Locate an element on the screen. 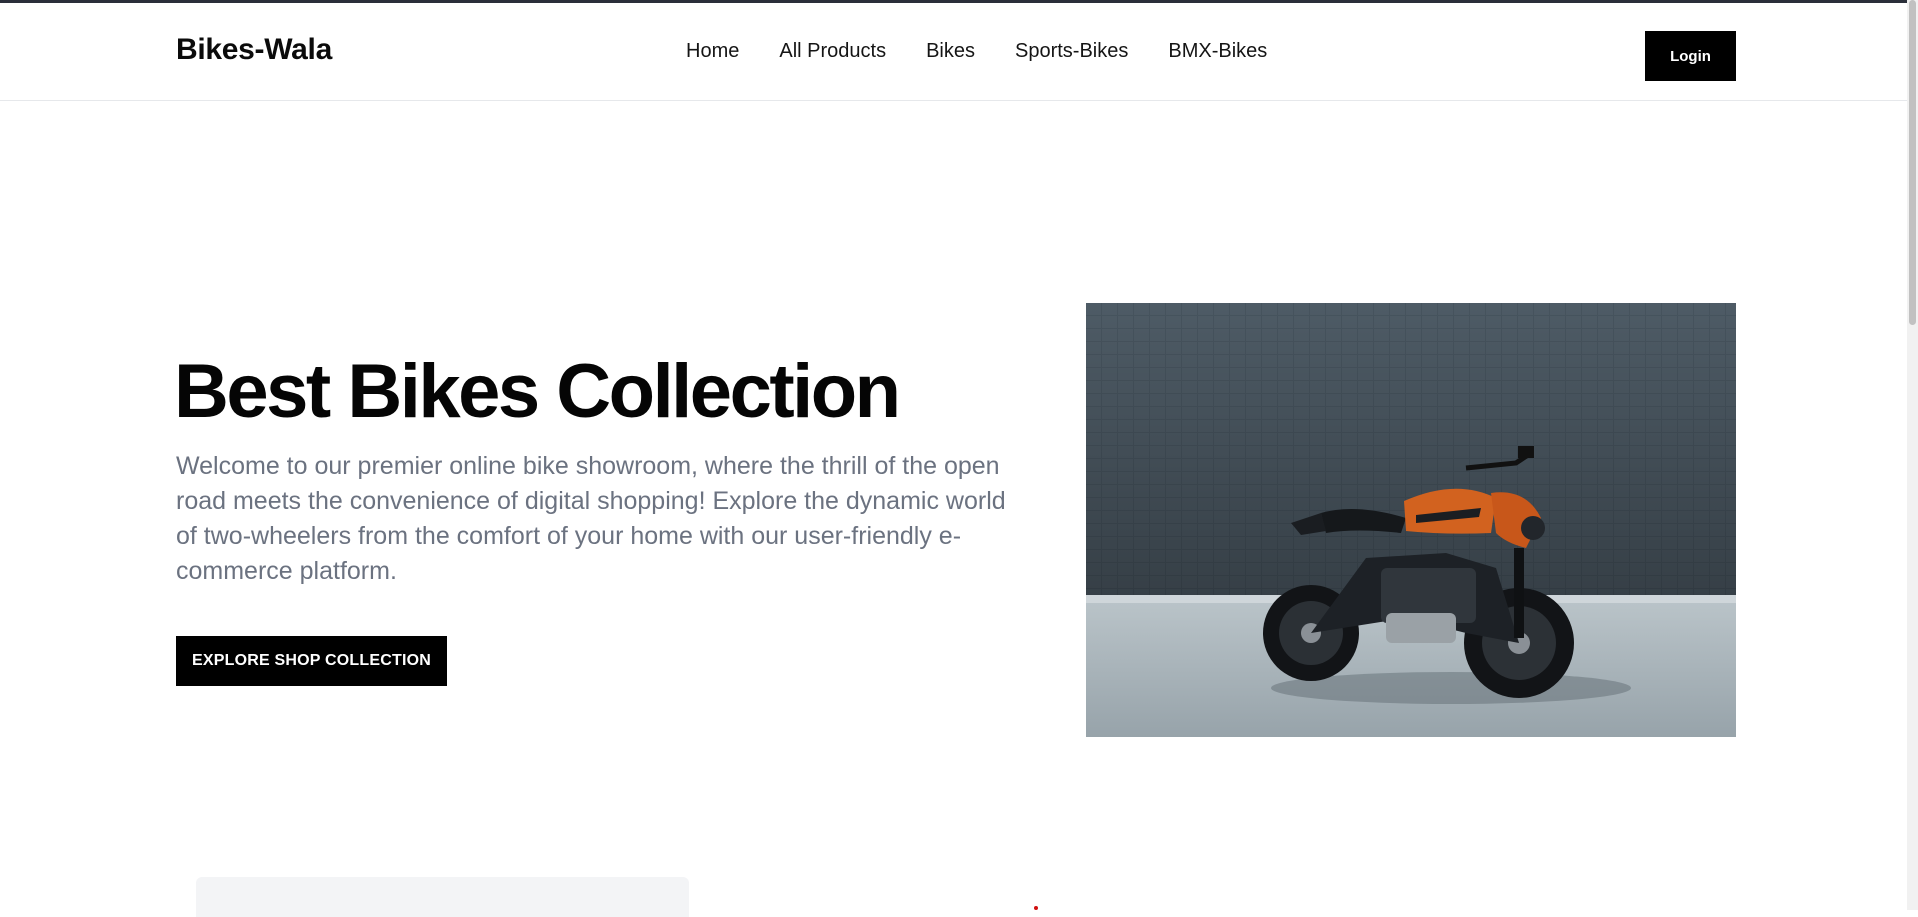 The height and width of the screenshot is (917, 1918). login-button: Login is located at coordinates (1690, 56).